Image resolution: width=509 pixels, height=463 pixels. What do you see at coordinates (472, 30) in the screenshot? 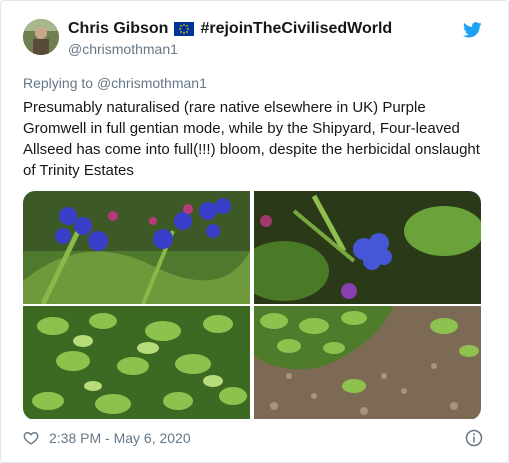
I see `twitter-bird-icon` at bounding box center [472, 30].